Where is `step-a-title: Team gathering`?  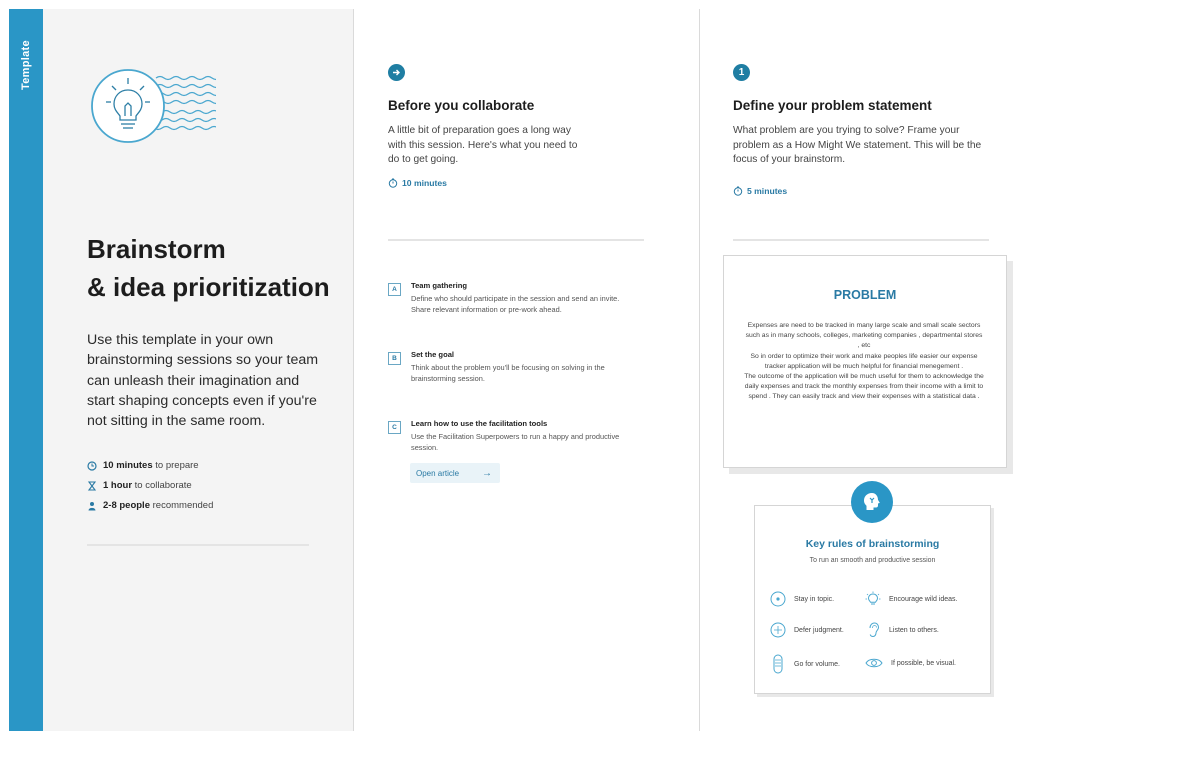 step-a-title: Team gathering is located at coordinates (439, 285).